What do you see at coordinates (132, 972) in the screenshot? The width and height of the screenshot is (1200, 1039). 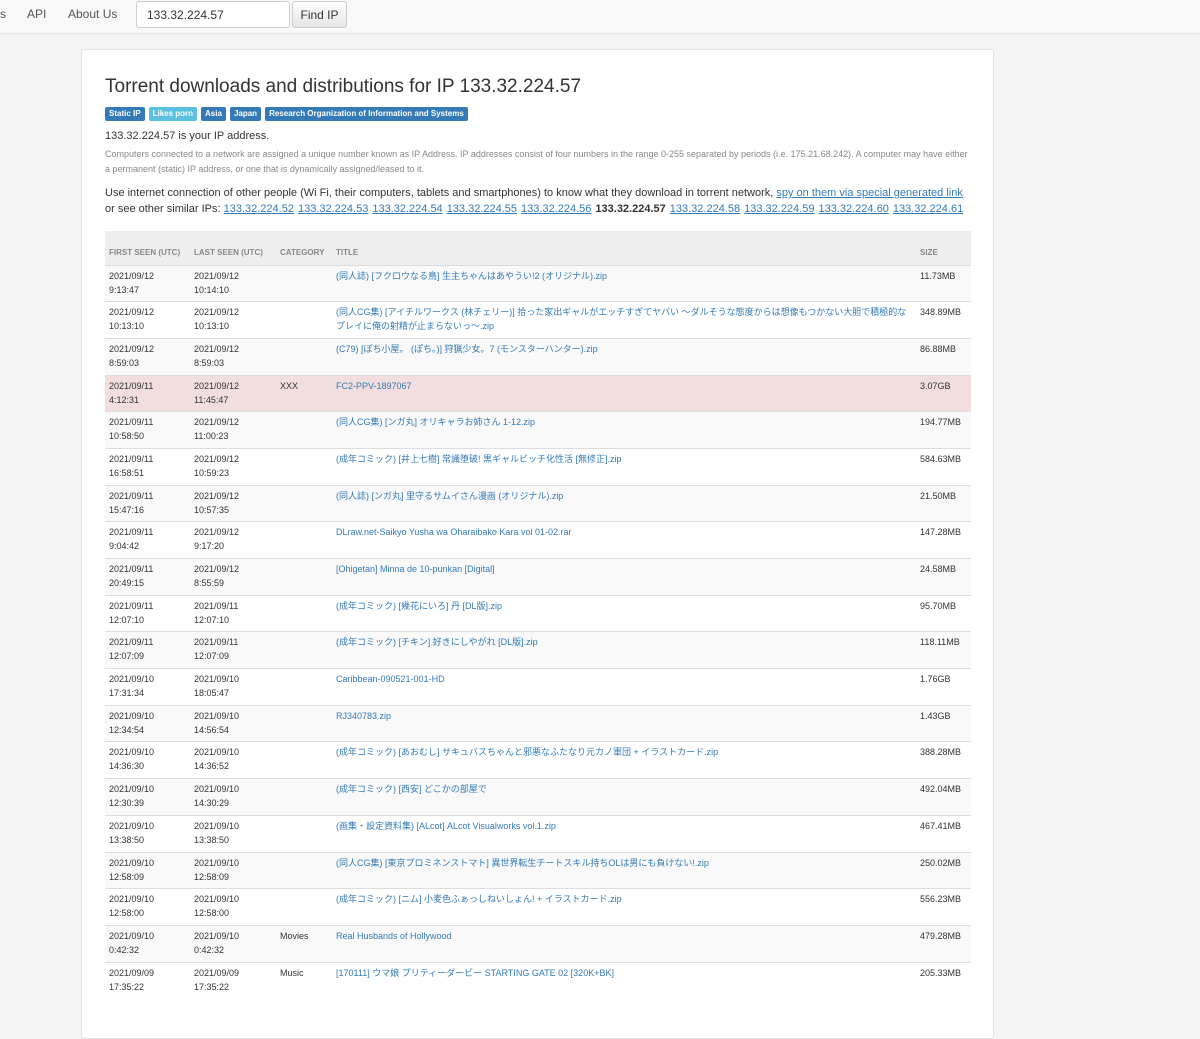 I see `first-seen-date: 2021/09/09` at bounding box center [132, 972].